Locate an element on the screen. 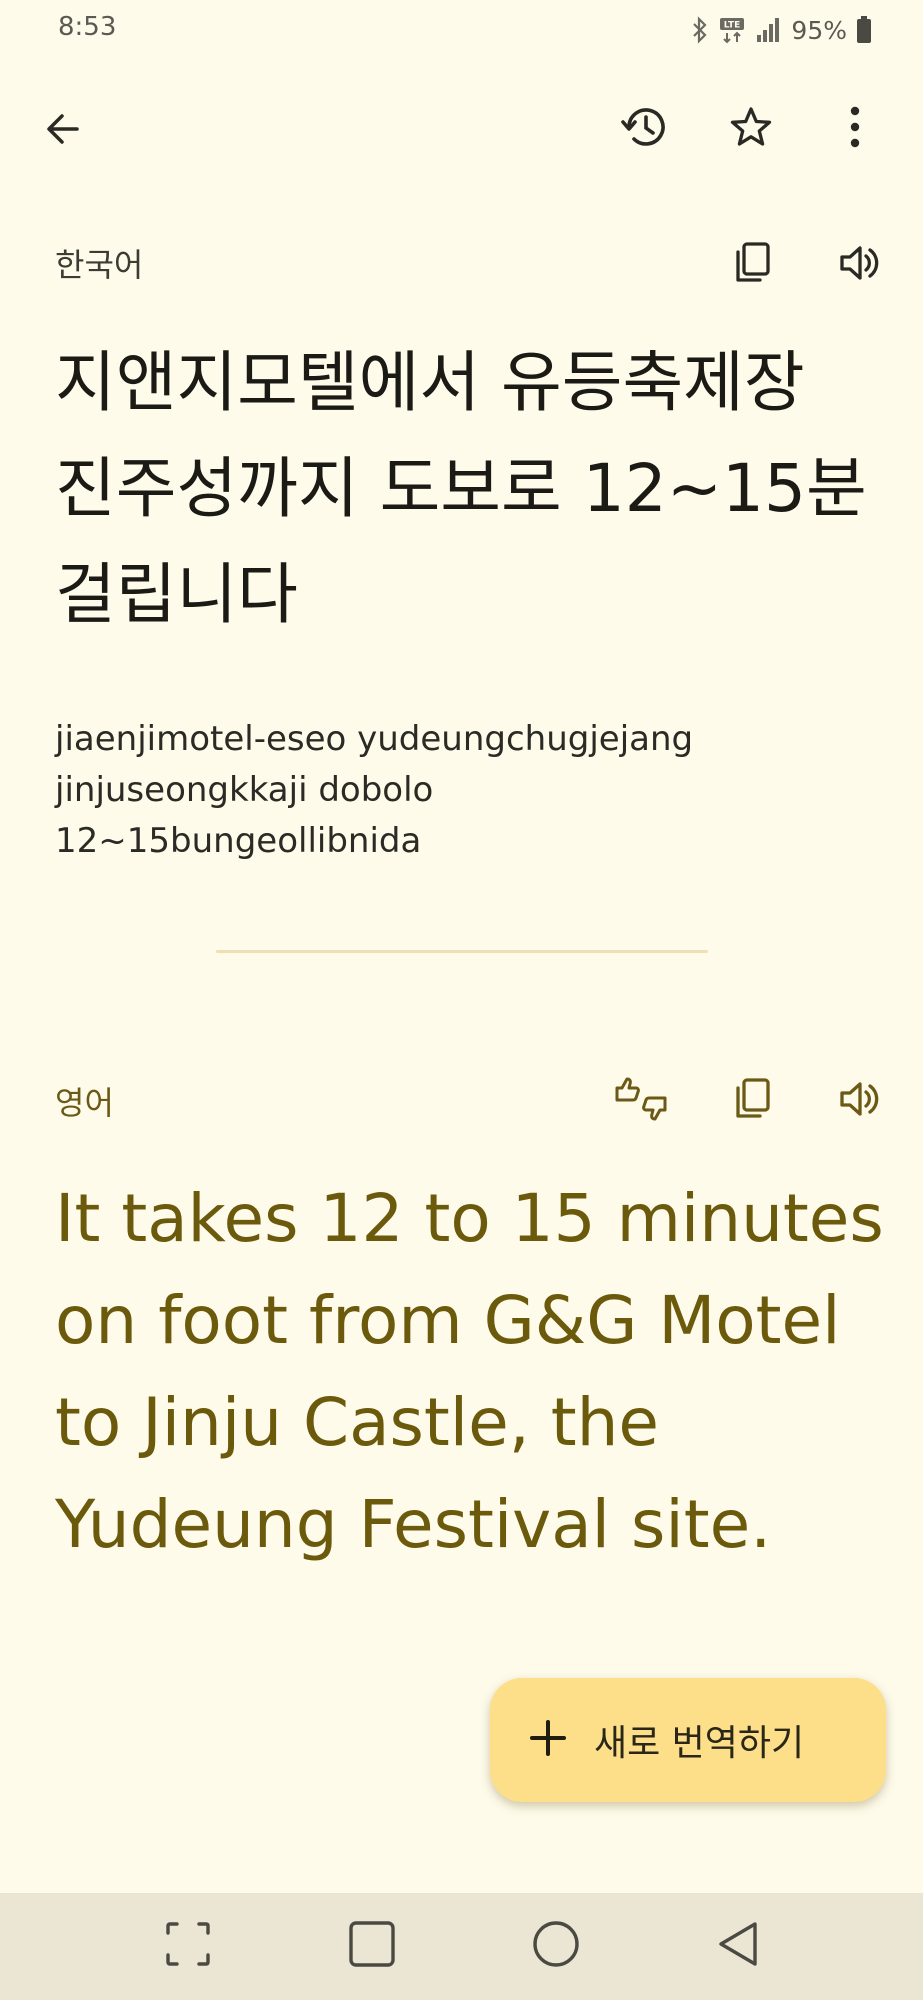 The width and height of the screenshot is (923, 2000). status-icons: LTE 95% is located at coordinates (782, 30).